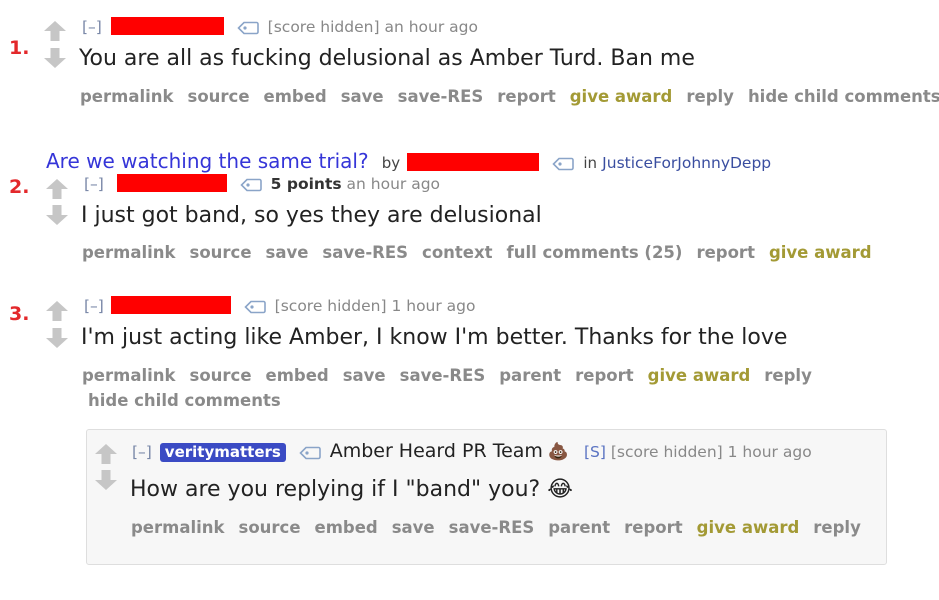  Describe the element at coordinates (19, 314) in the screenshot. I see `comment-number: 3.` at that location.